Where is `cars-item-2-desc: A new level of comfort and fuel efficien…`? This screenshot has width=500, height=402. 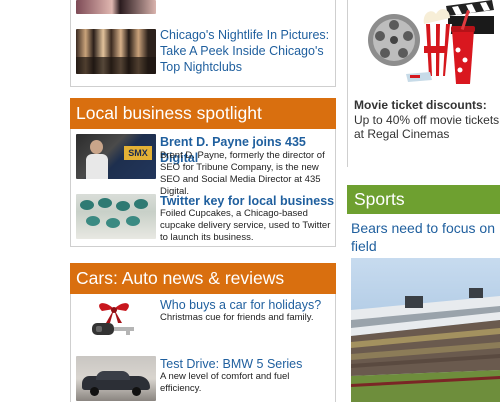
cars-item-2-desc: A new level of comfort and fuel efficien… is located at coordinates (225, 382).